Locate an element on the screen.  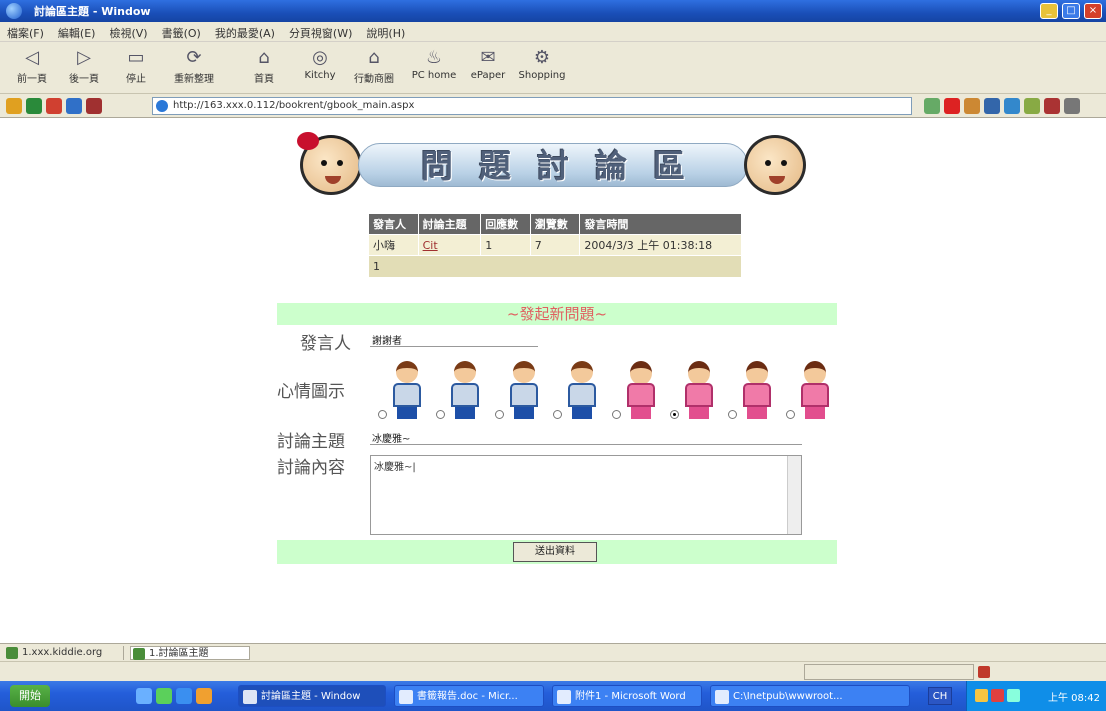
author-input: 謝謝者 is located at coordinates (454, 339).